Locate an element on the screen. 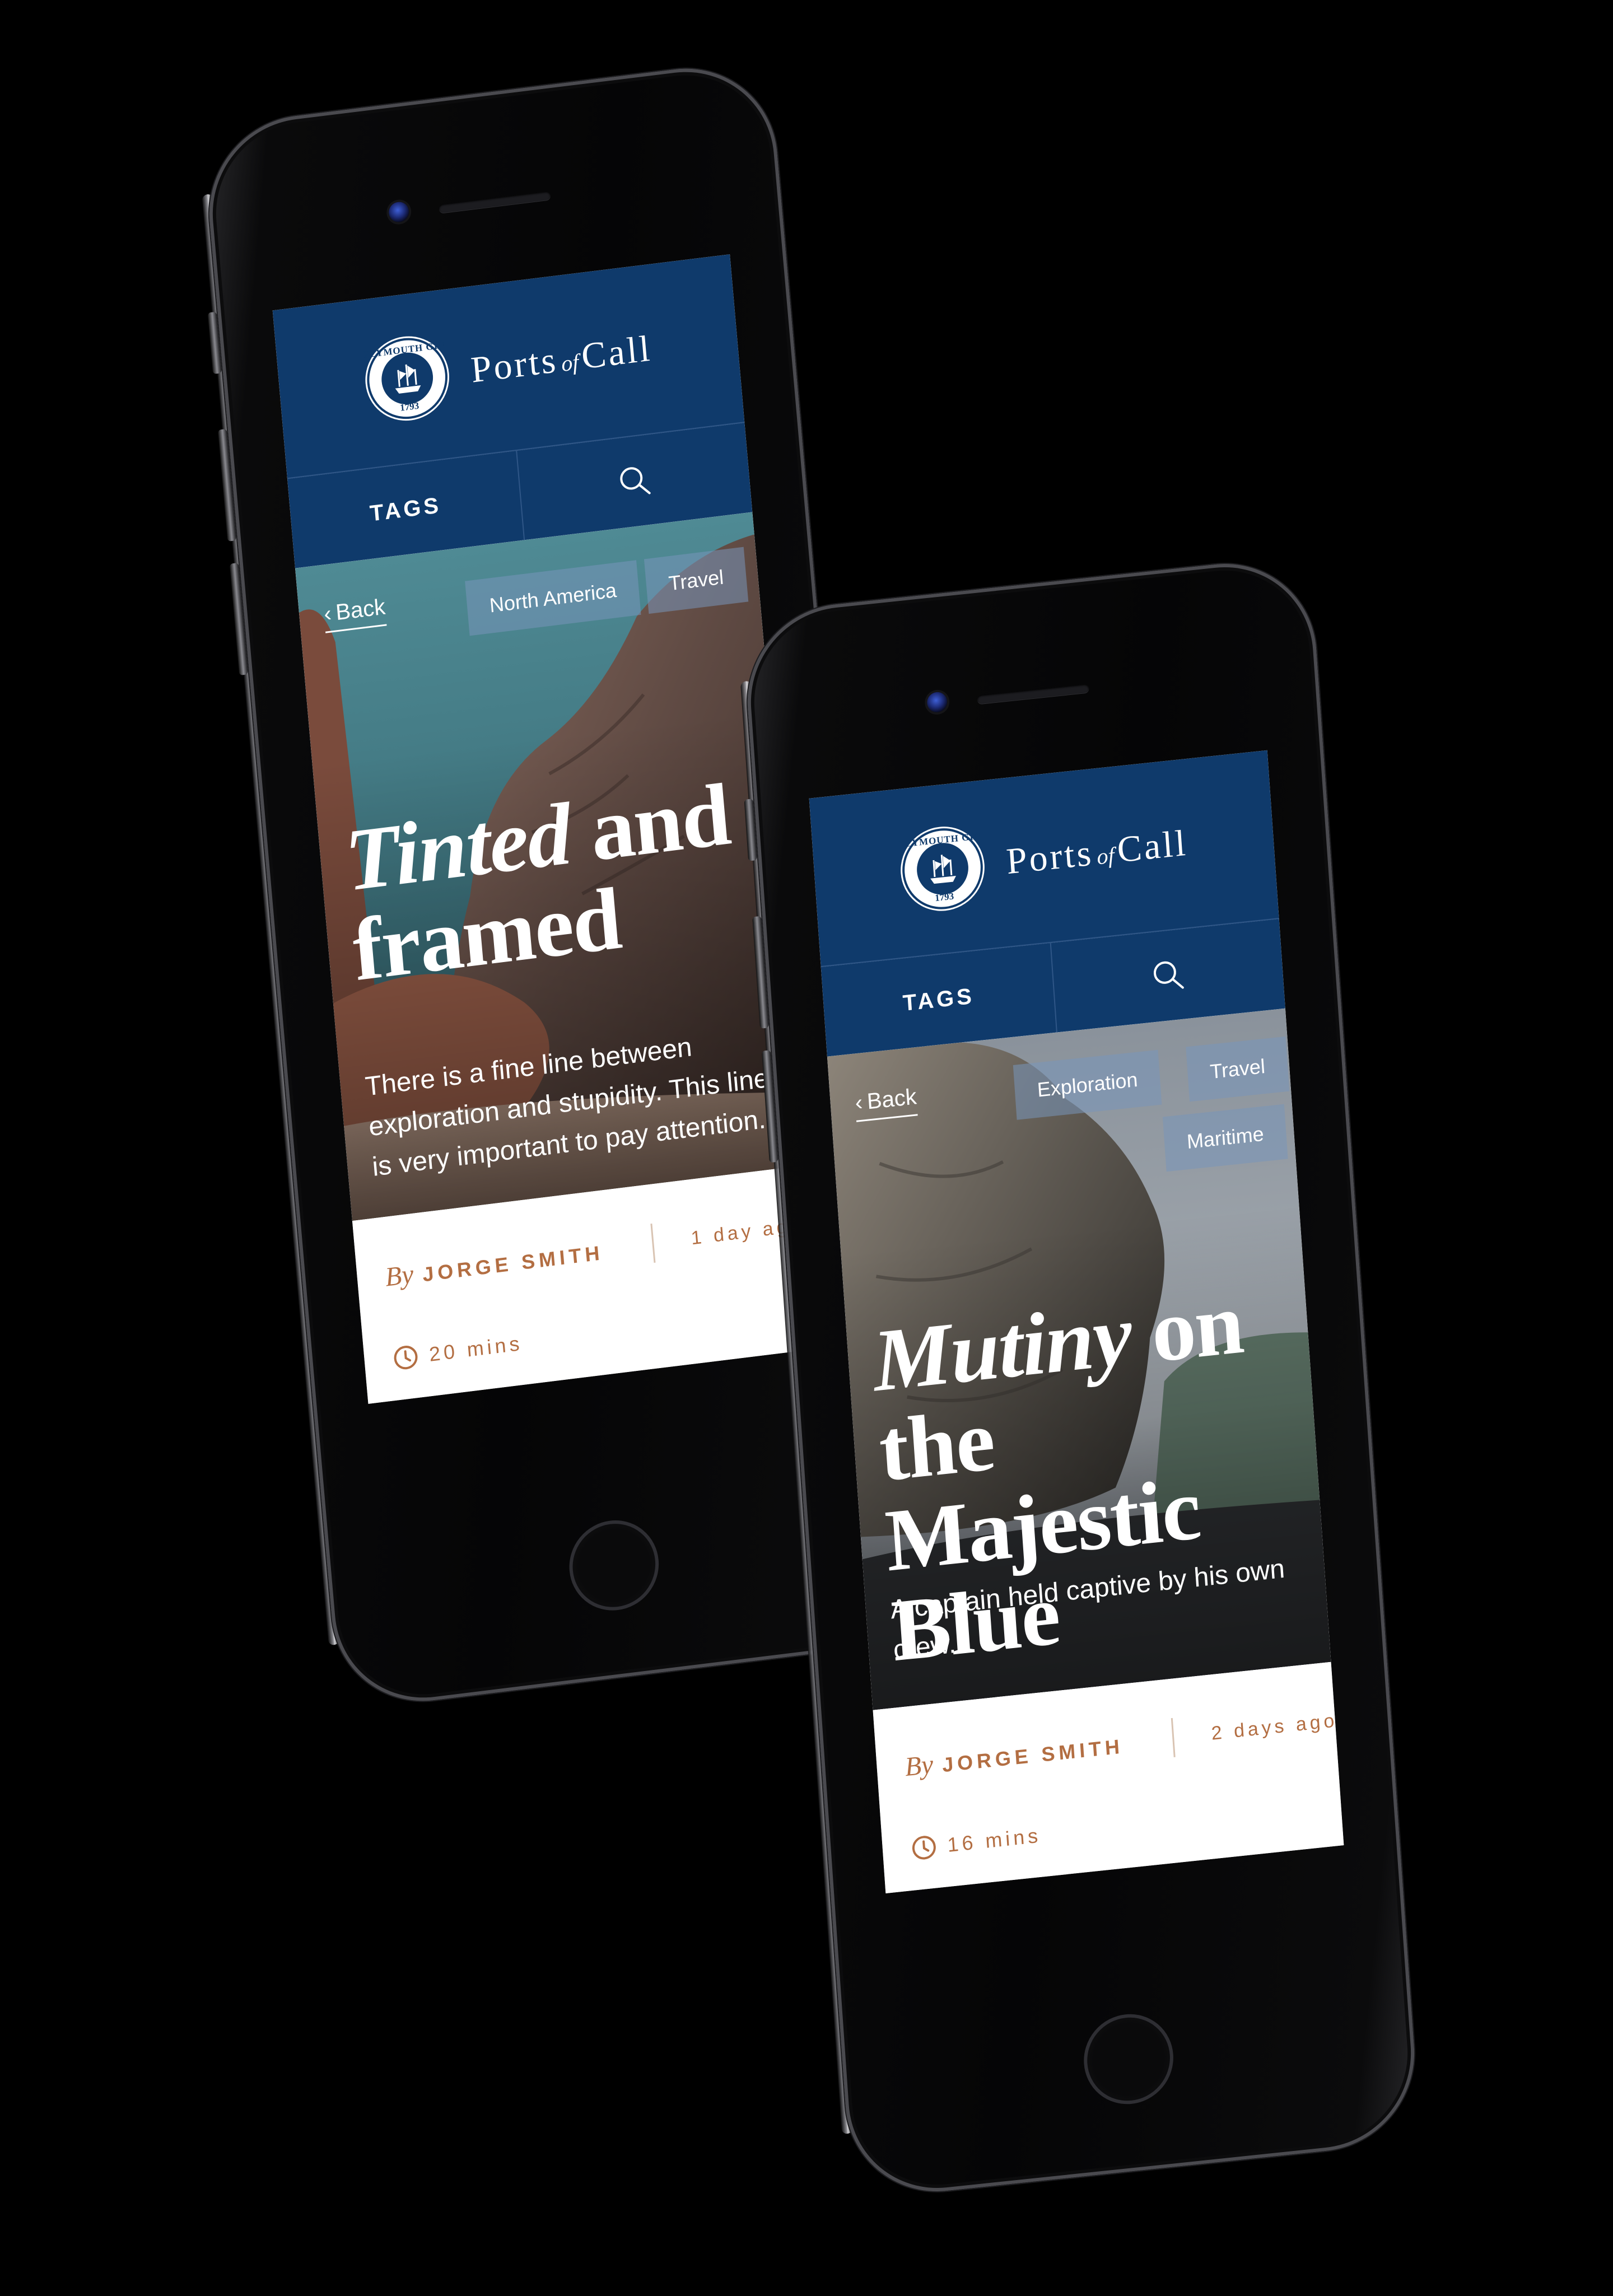 The image size is (1613, 2296). posted-time: 2 days ago is located at coordinates (1274, 1727).